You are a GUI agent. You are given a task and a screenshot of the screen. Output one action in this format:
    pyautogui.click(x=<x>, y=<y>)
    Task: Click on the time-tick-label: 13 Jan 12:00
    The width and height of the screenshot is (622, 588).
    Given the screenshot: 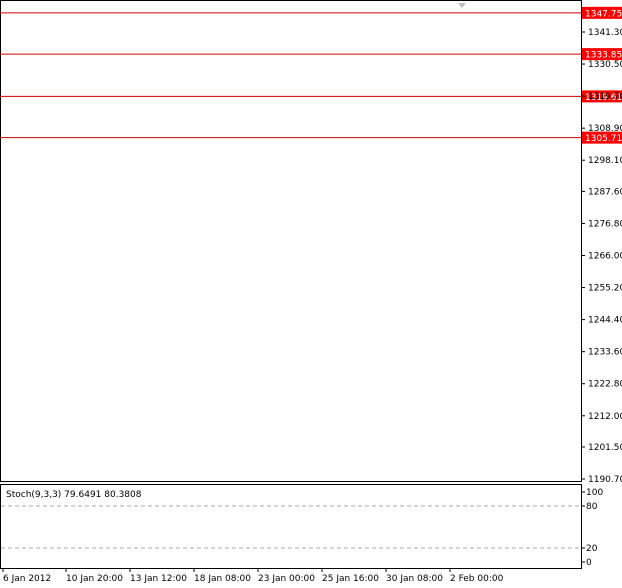 What is the action you would take?
    pyautogui.click(x=158, y=579)
    